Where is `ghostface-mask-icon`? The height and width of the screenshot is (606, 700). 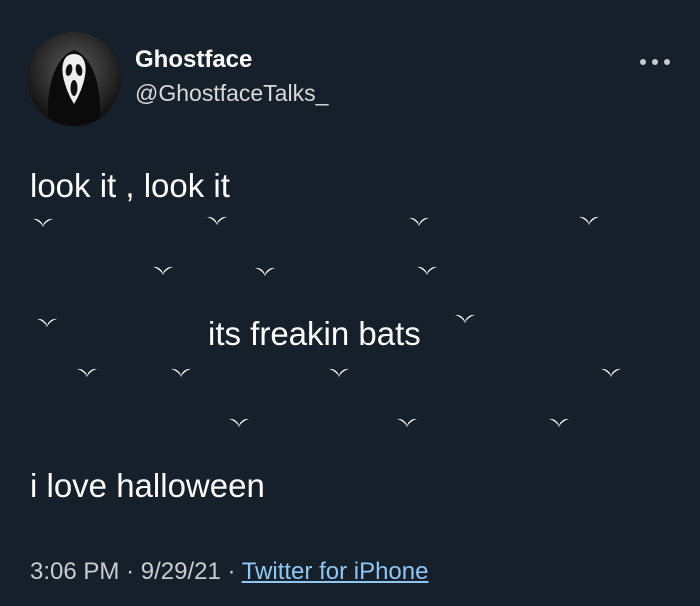 ghostface-mask-icon is located at coordinates (74, 79).